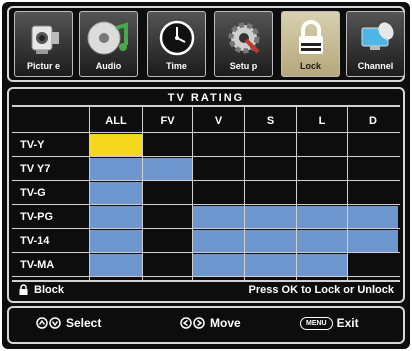 The image size is (412, 351). Describe the element at coordinates (225, 323) in the screenshot. I see `move-label: Move` at that location.